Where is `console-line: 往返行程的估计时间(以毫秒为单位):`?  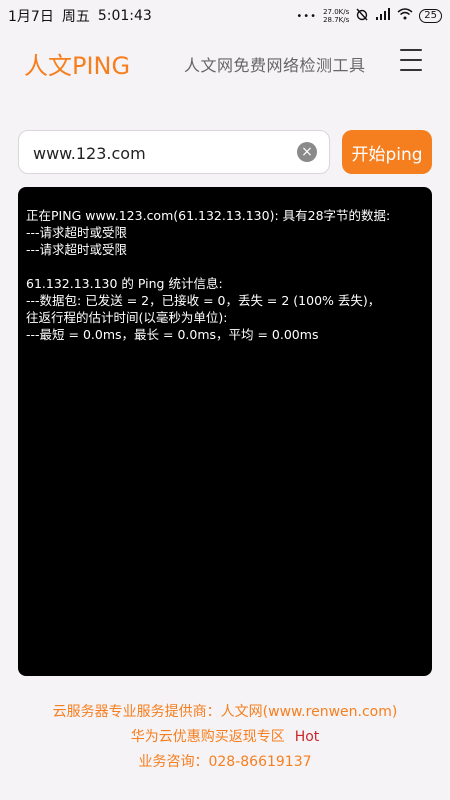 console-line: 往返行程的估计时间(以毫秒为单位): is located at coordinates (127, 317).